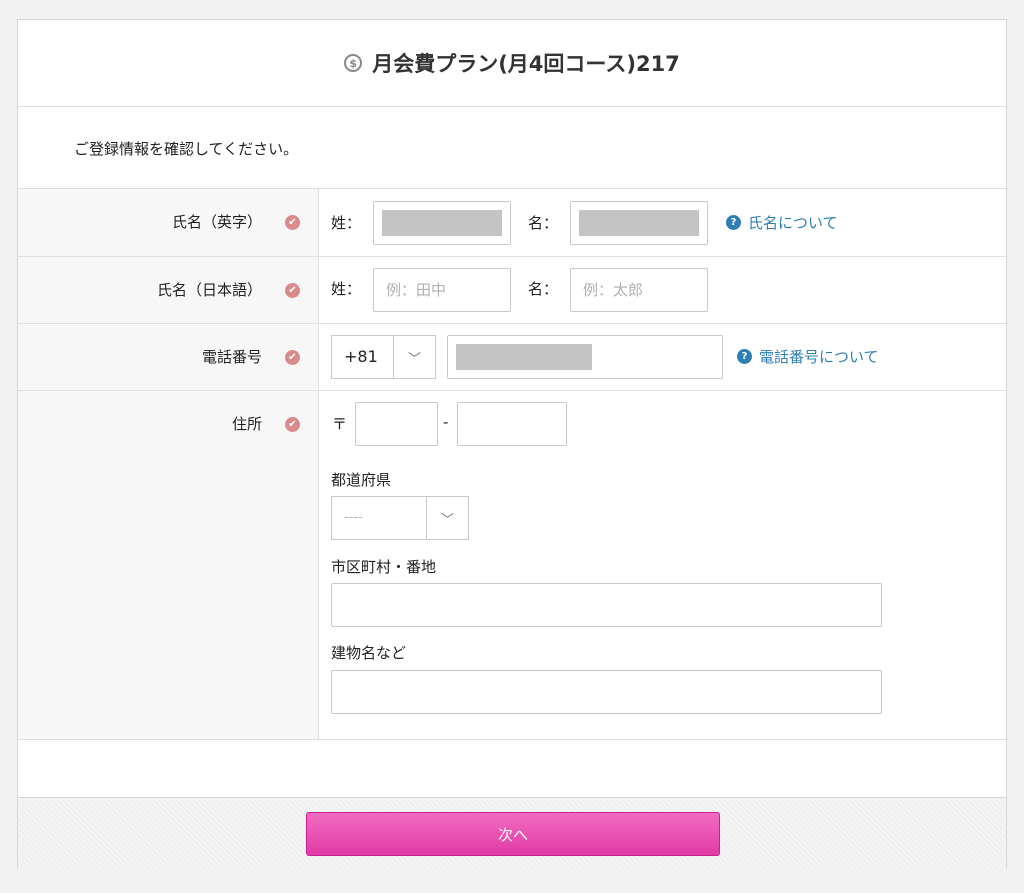  Describe the element at coordinates (606, 605) in the screenshot. I see `city-address-input` at that location.